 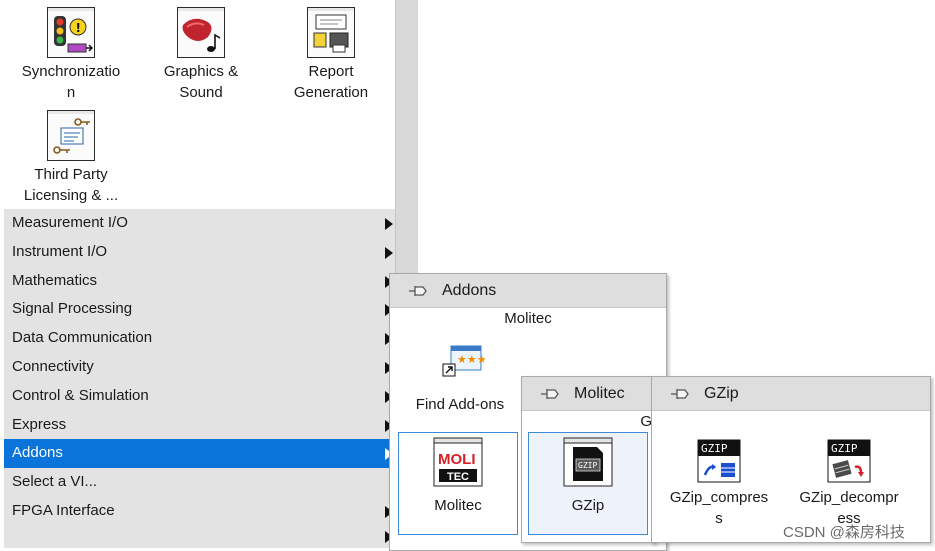 What do you see at coordinates (199, 454) in the screenshot?
I see `category-addons: Addons` at bounding box center [199, 454].